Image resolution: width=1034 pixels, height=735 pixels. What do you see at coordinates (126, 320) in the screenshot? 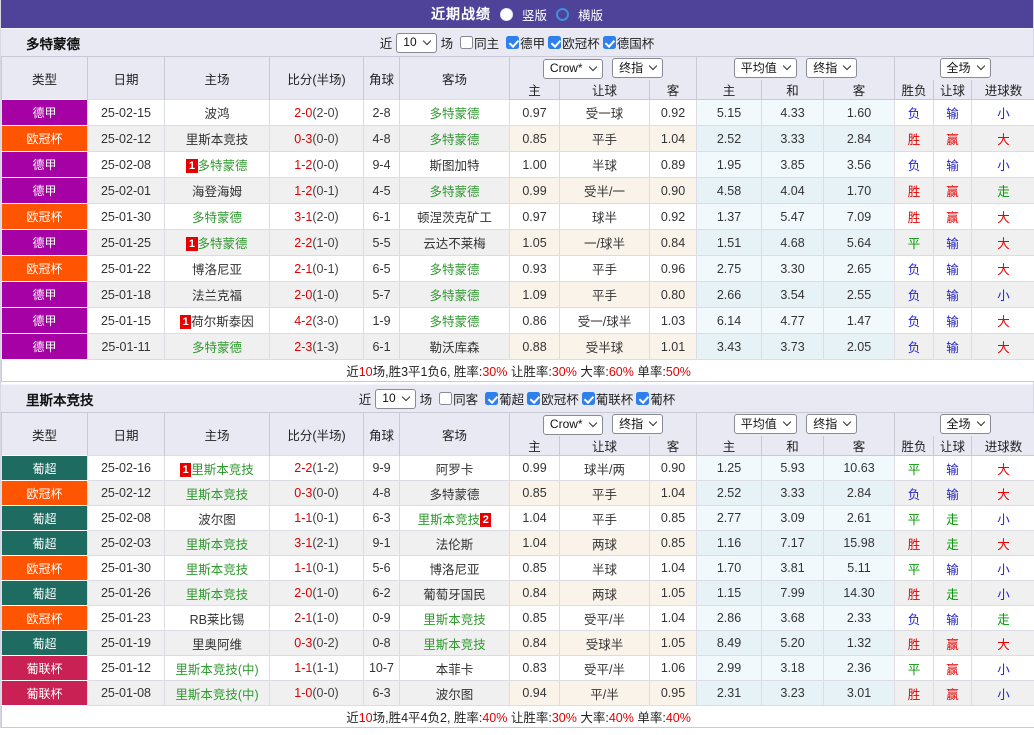
I see `match-date: 25-01-15` at bounding box center [126, 320].